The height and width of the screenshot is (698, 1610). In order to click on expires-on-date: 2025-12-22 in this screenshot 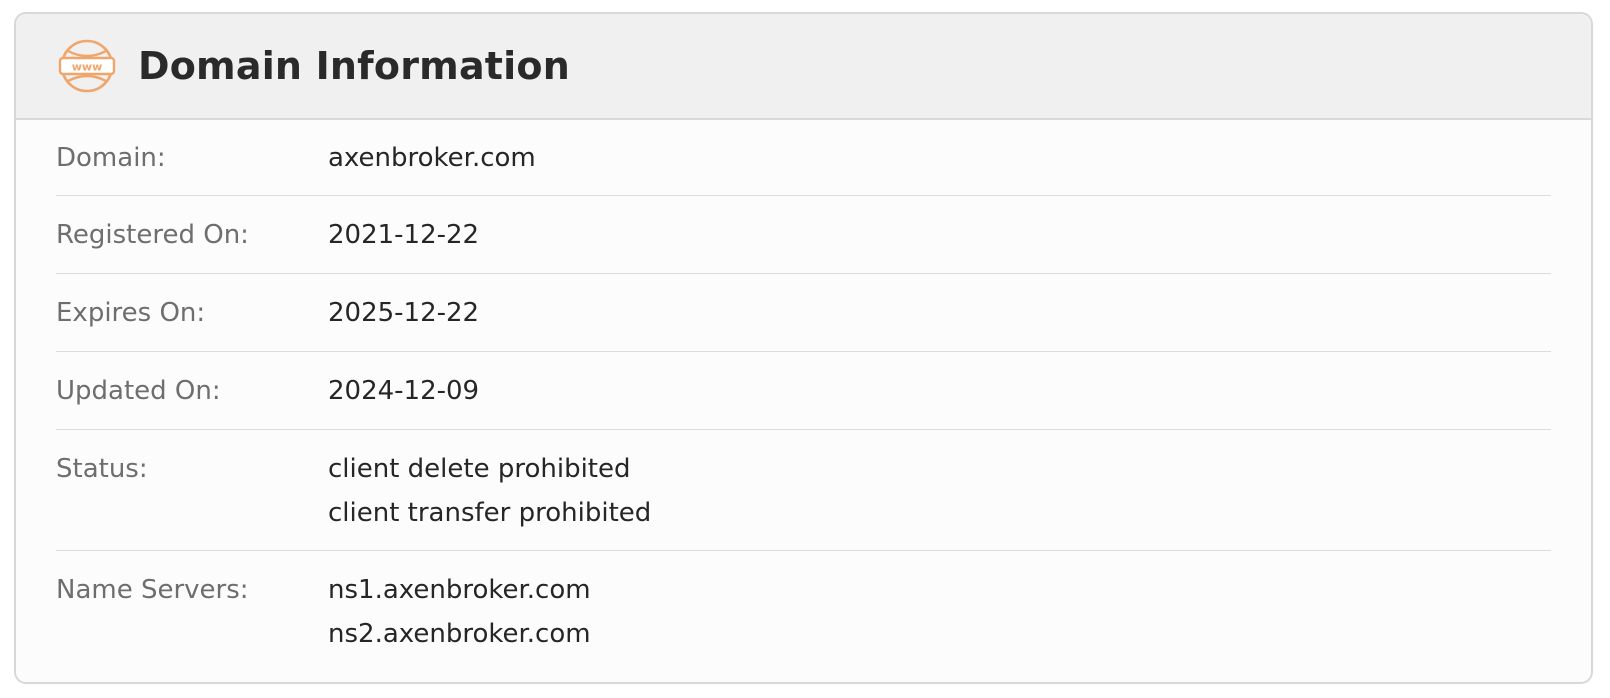, I will do `click(404, 313)`.